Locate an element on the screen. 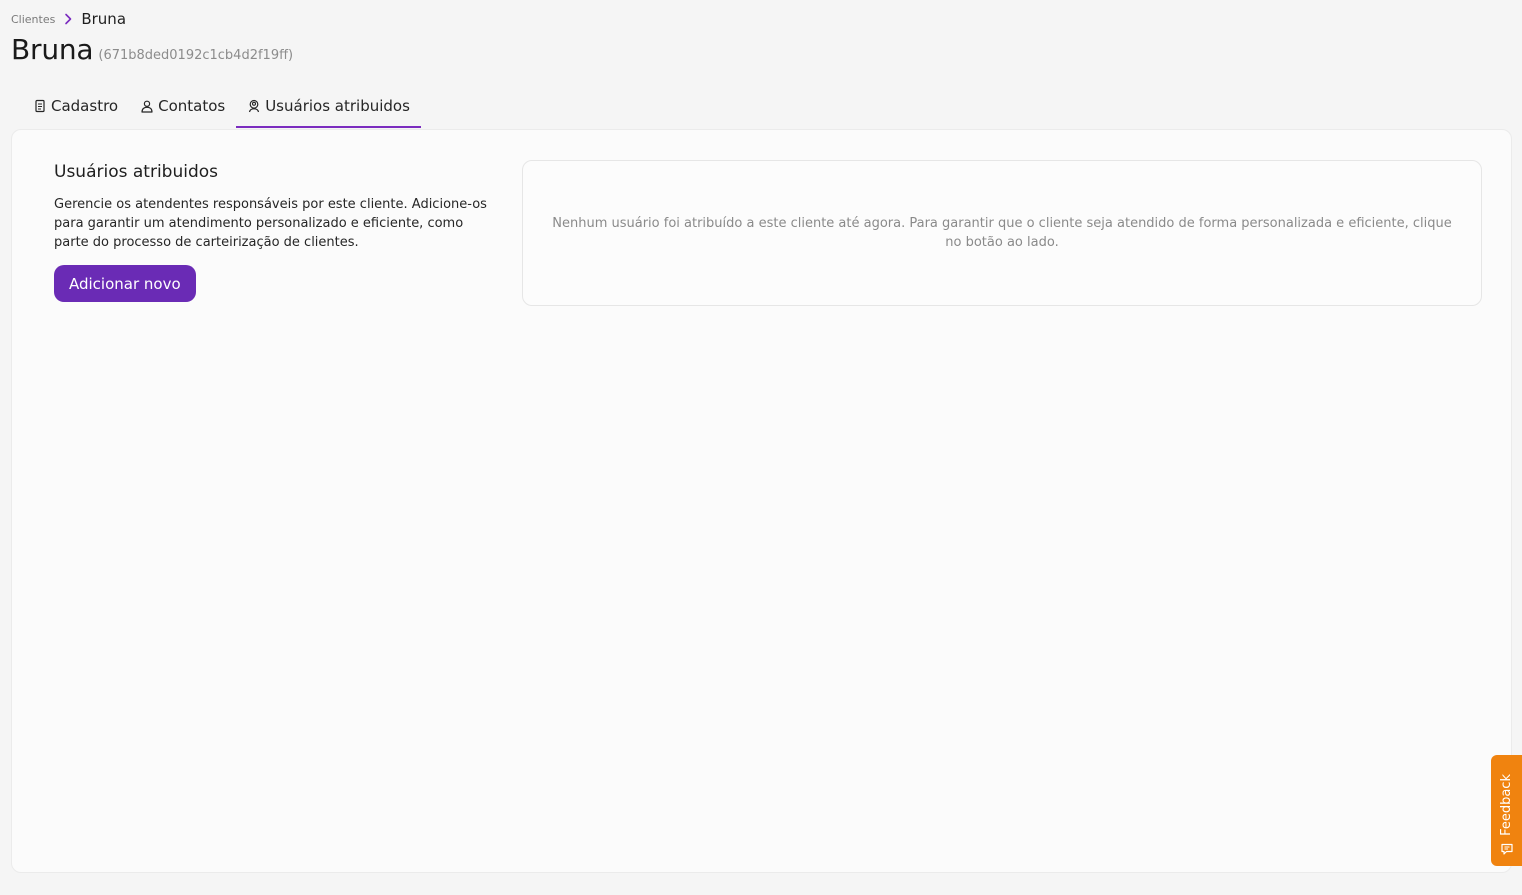  chevron-right-icon is located at coordinates (68, 19).